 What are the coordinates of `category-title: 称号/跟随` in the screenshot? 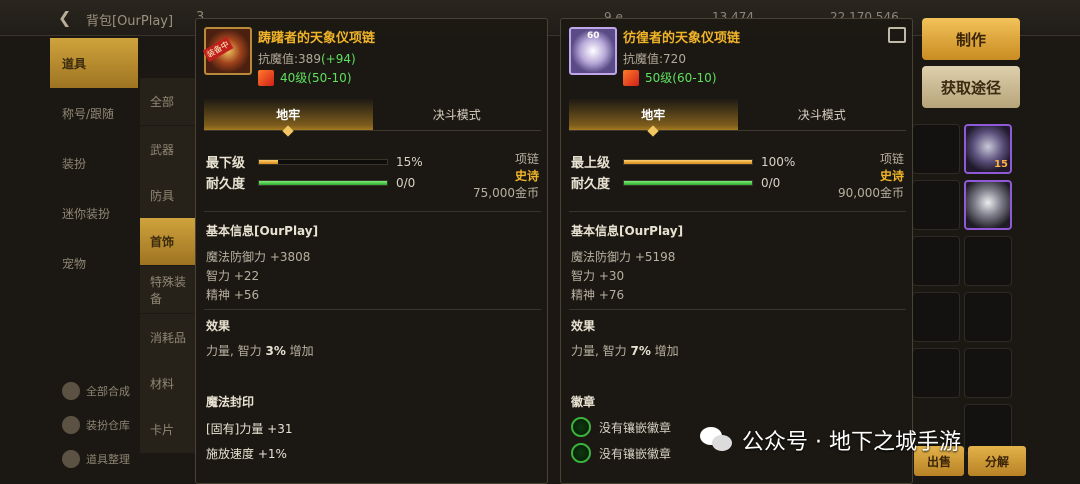 It's located at (94, 113).